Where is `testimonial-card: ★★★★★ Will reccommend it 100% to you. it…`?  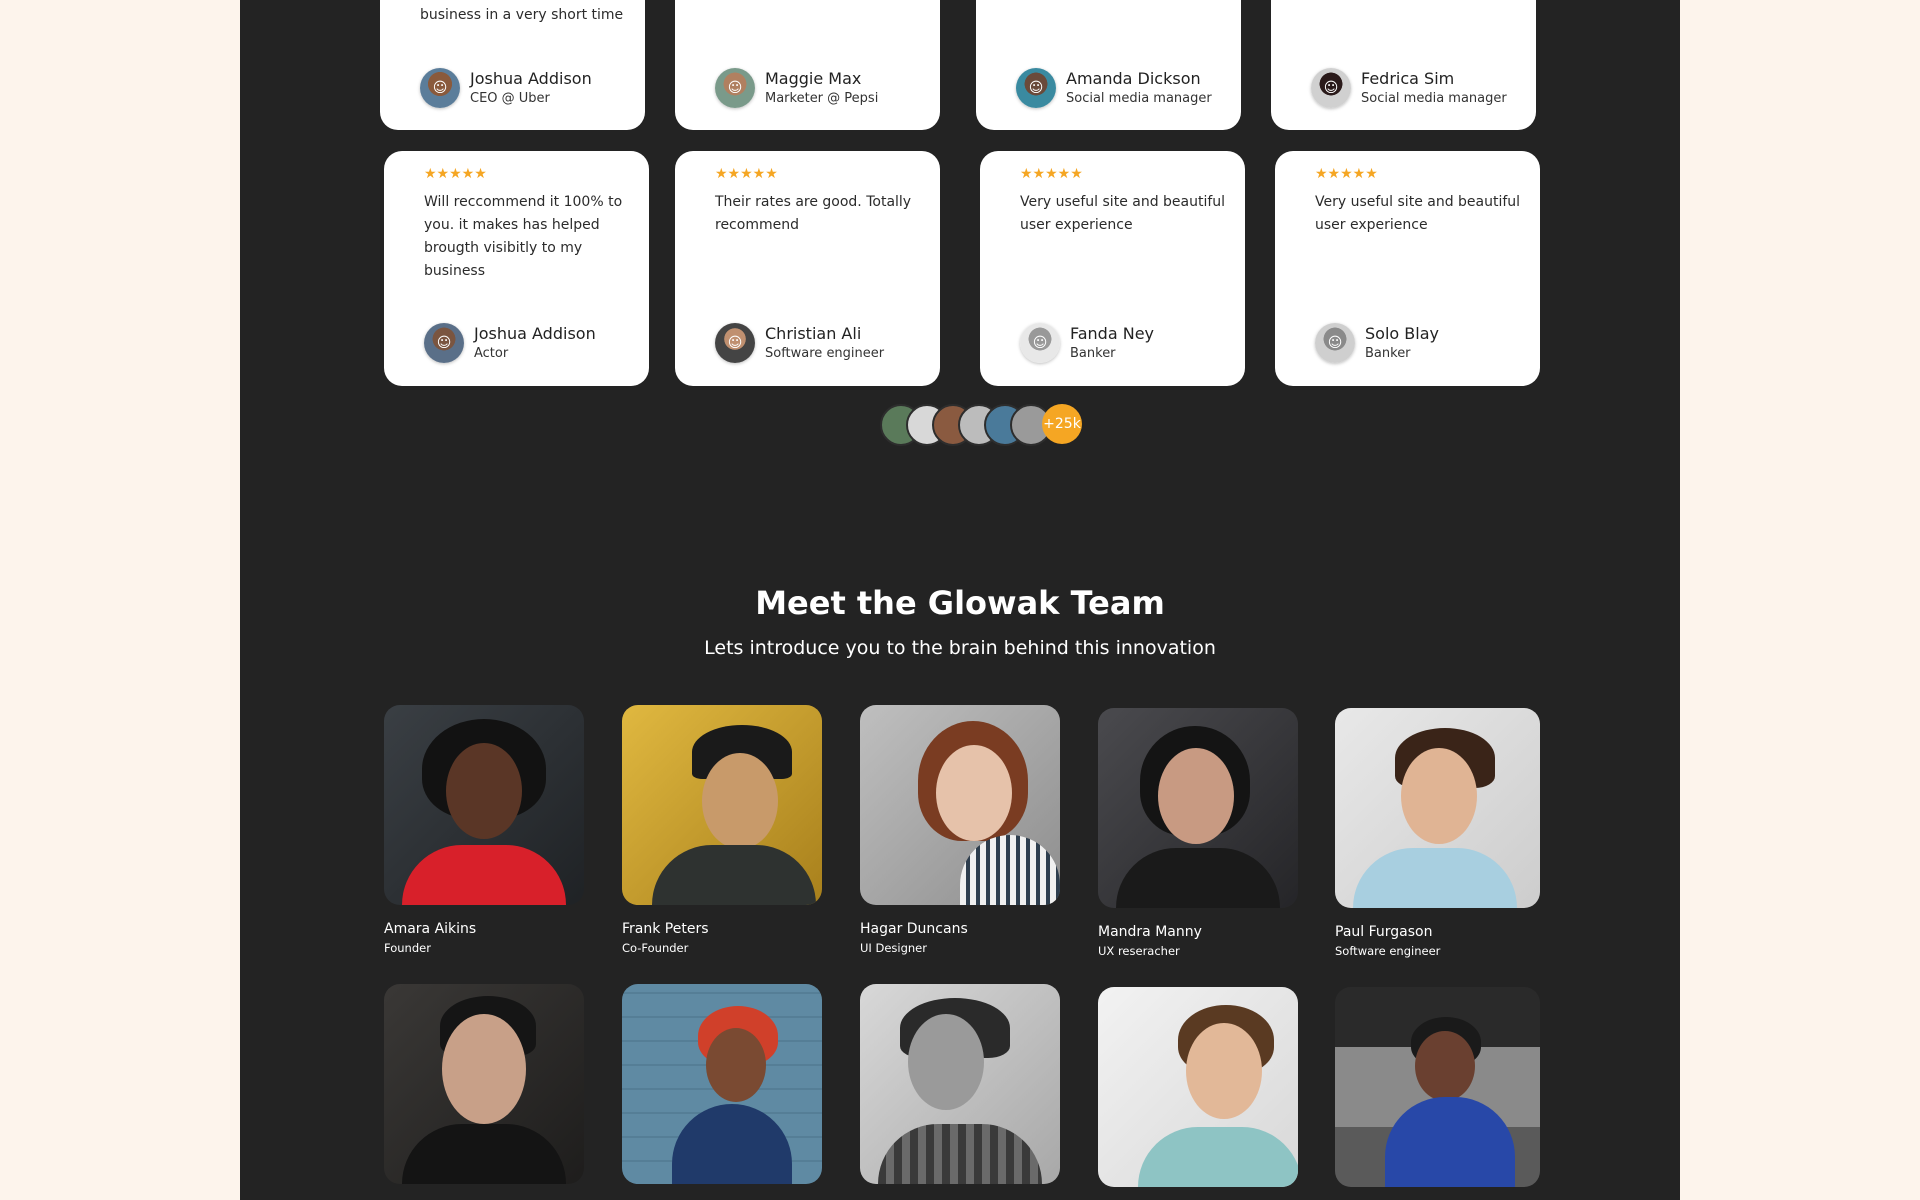 testimonial-card: ★★★★★ Will reccommend it 100% to you. it… is located at coordinates (516, 268).